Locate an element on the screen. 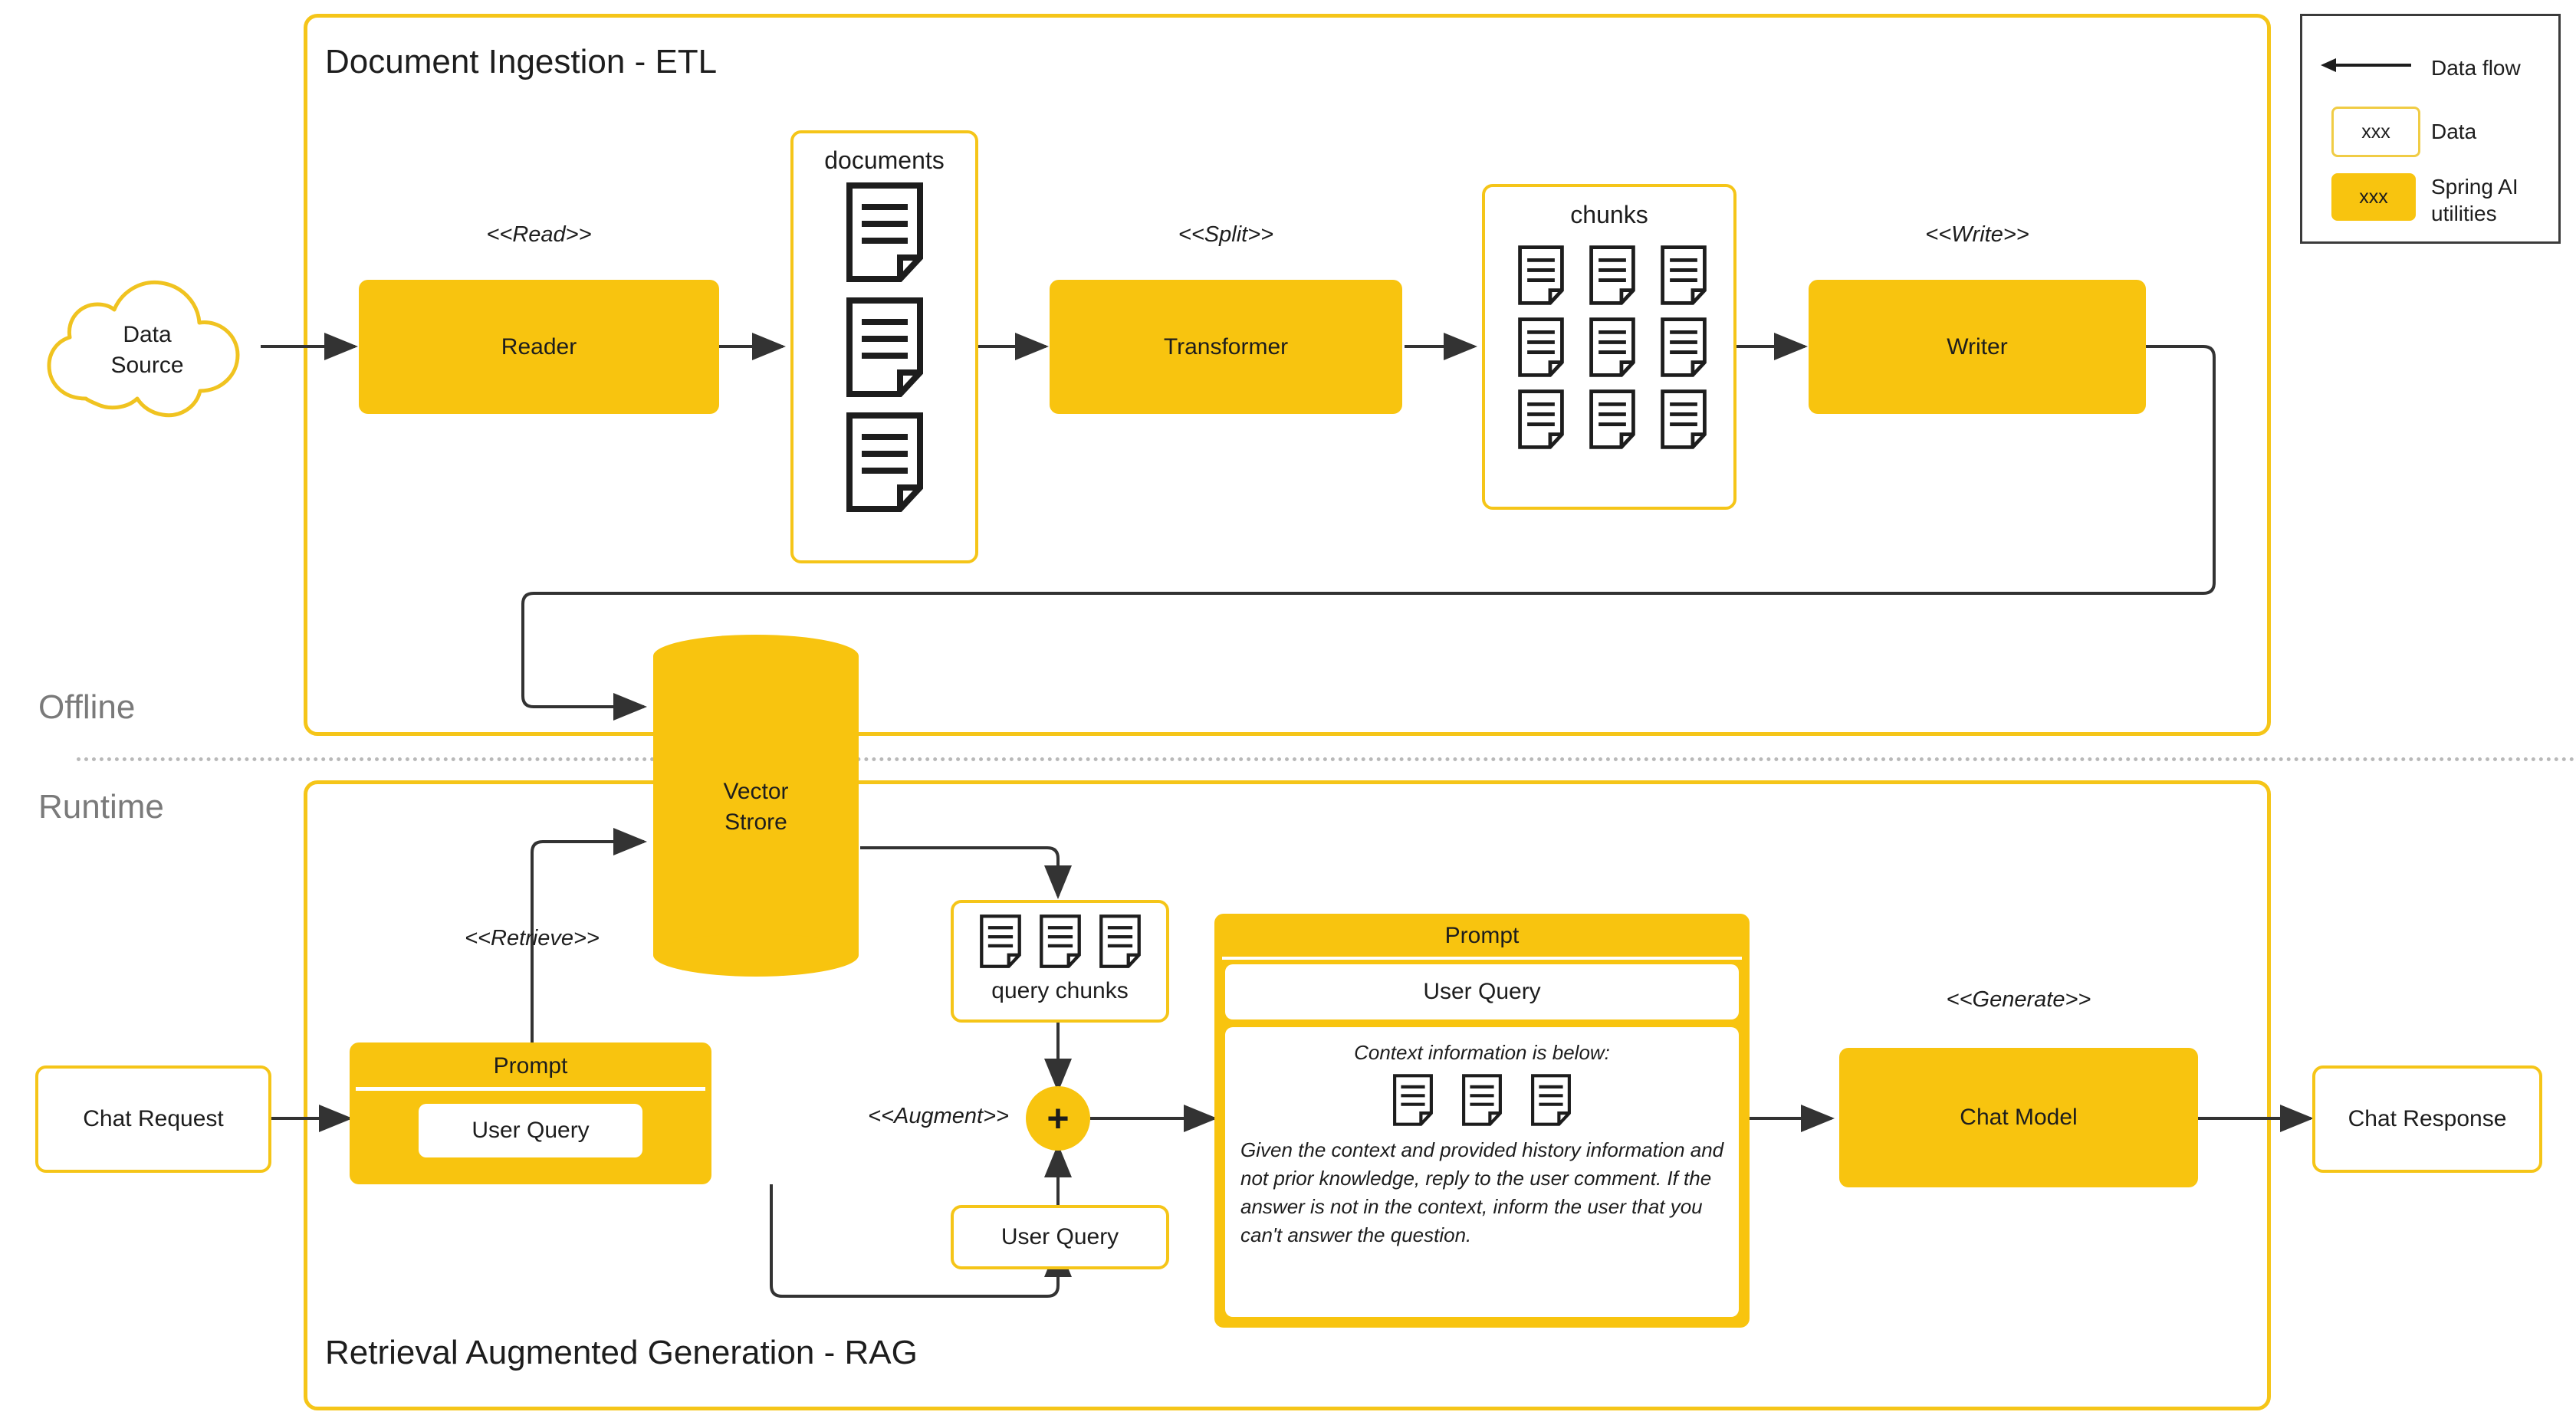 Image resolution: width=2576 pixels, height=1425 pixels. query-chunks-box: query chunks is located at coordinates (1060, 962).